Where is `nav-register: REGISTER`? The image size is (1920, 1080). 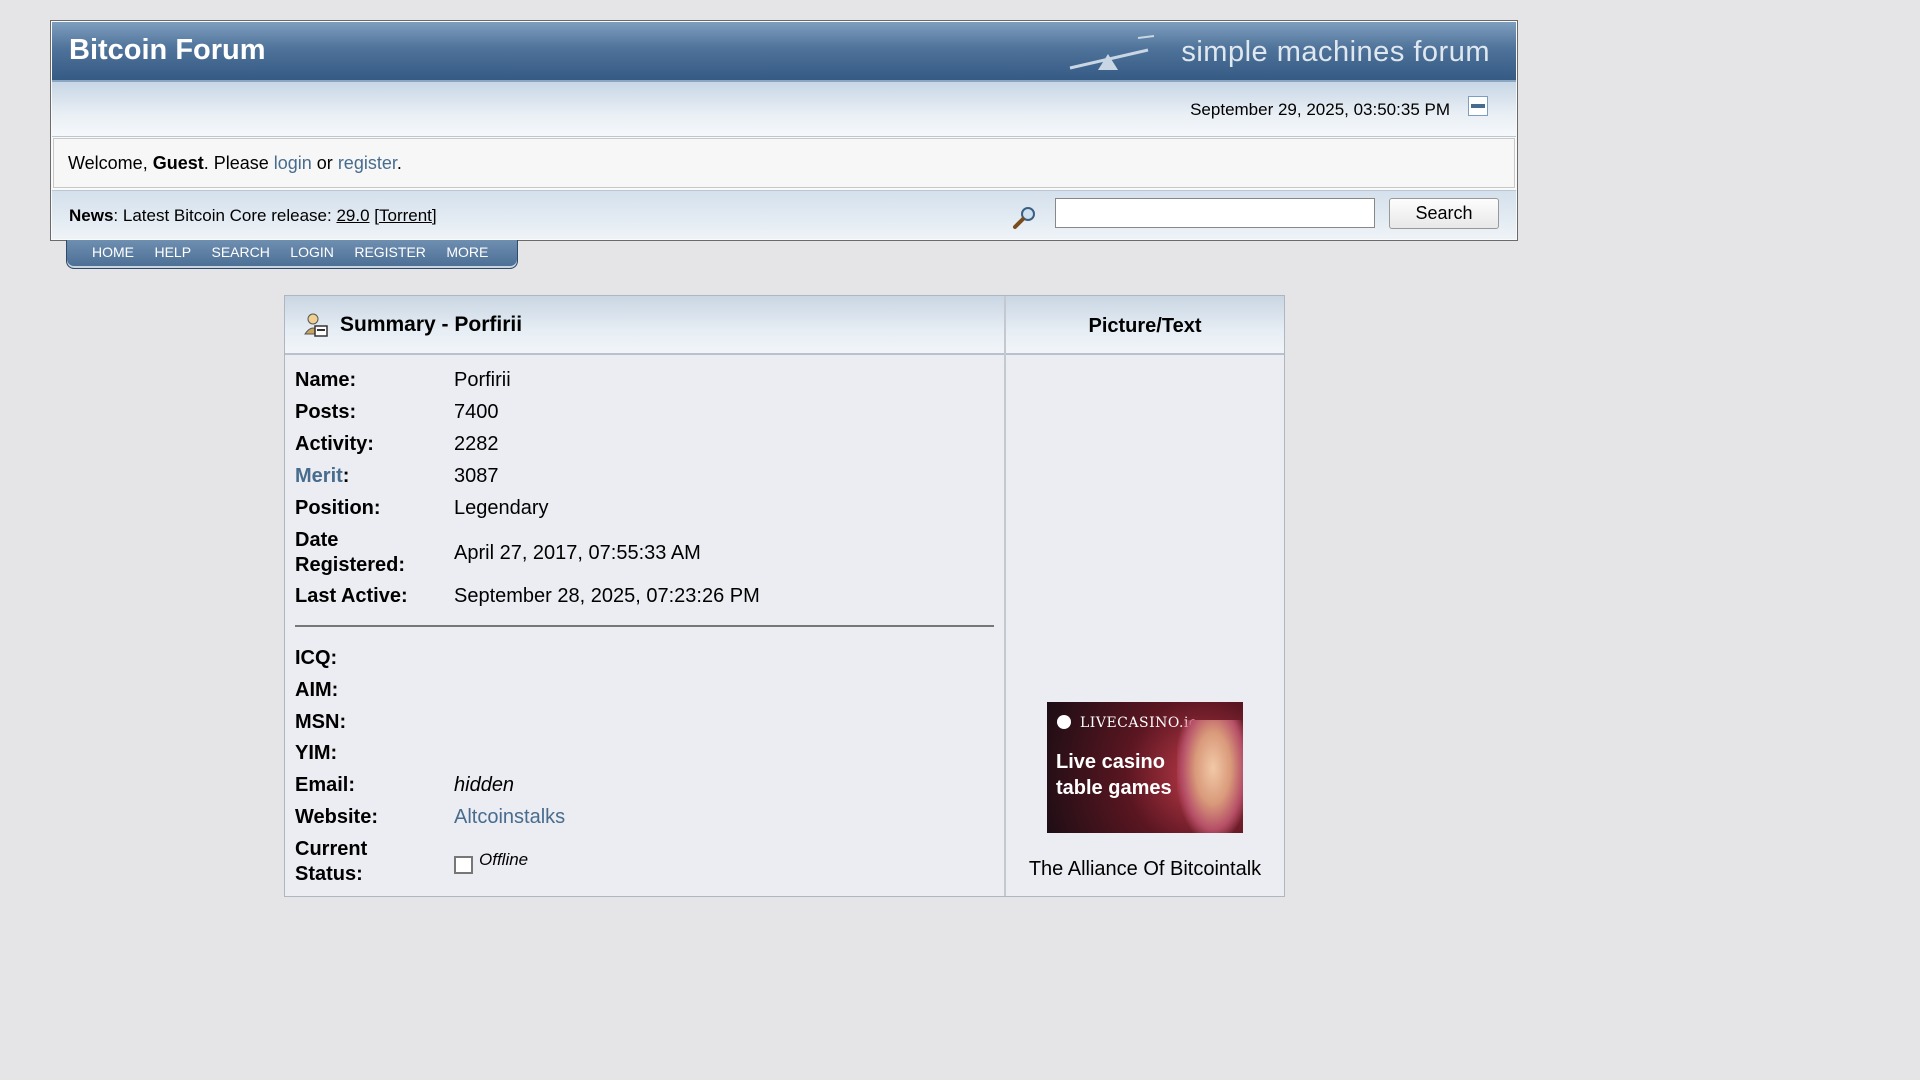 nav-register: REGISTER is located at coordinates (390, 252).